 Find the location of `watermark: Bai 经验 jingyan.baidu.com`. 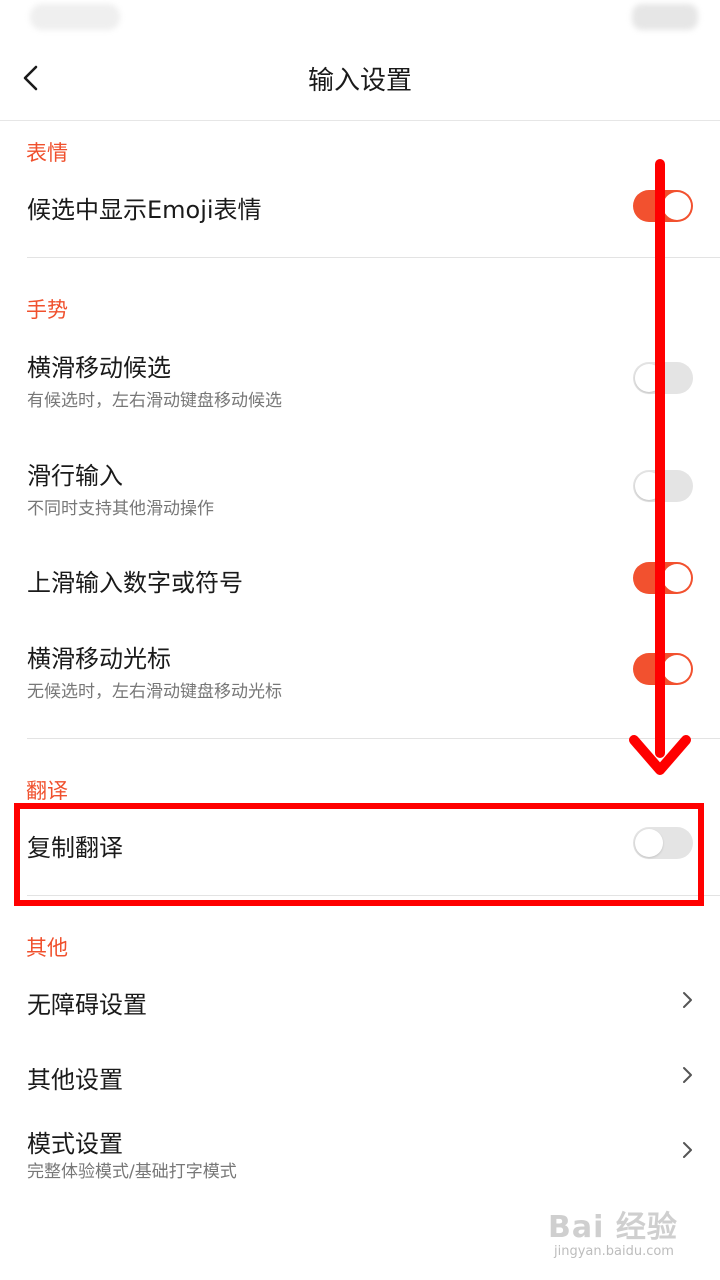

watermark: Bai 经验 jingyan.baidu.com is located at coordinates (628, 1233).